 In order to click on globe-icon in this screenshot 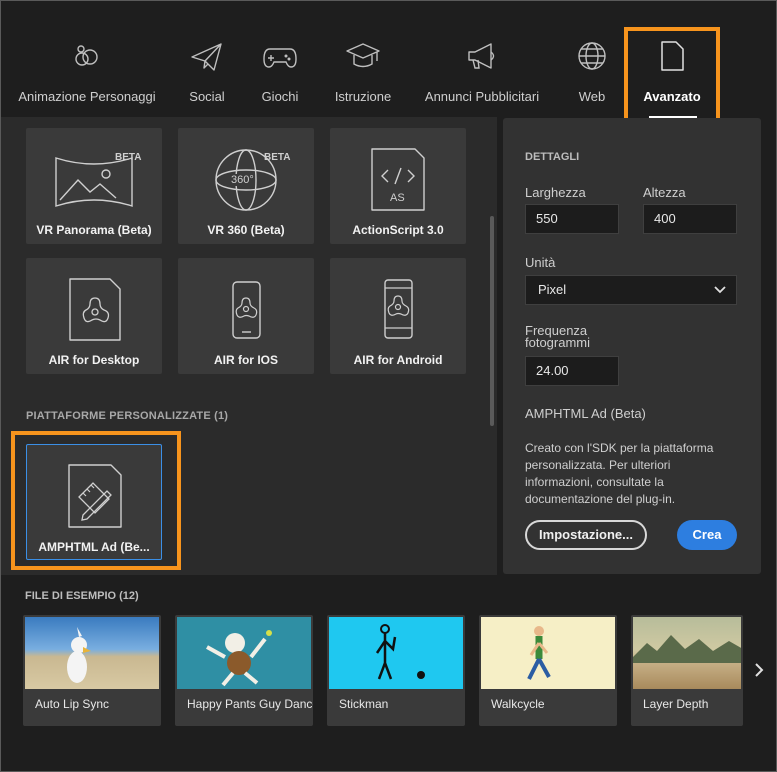, I will do `click(592, 56)`.